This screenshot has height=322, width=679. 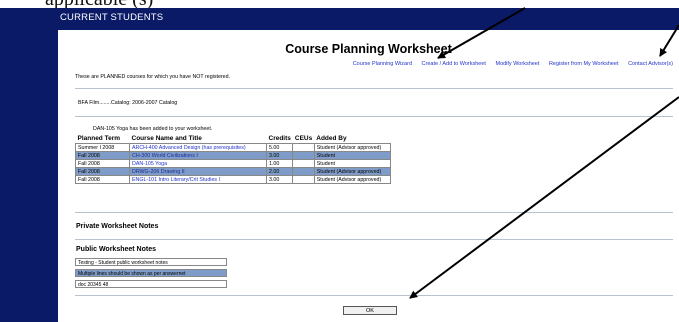 I want to click on nav-link-create-add: Create / Add to Worksheet, so click(x=454, y=64).